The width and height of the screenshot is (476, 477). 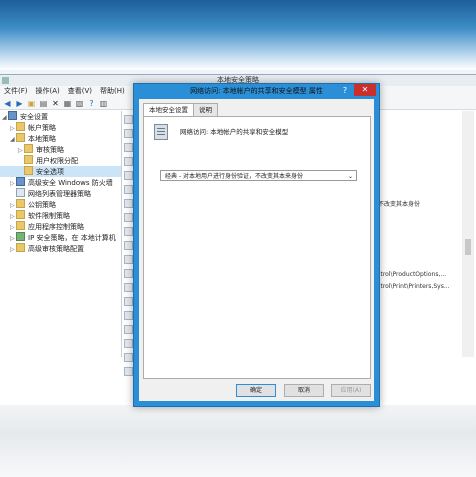 I want to click on apply-button: 应用(A), so click(x=351, y=390).